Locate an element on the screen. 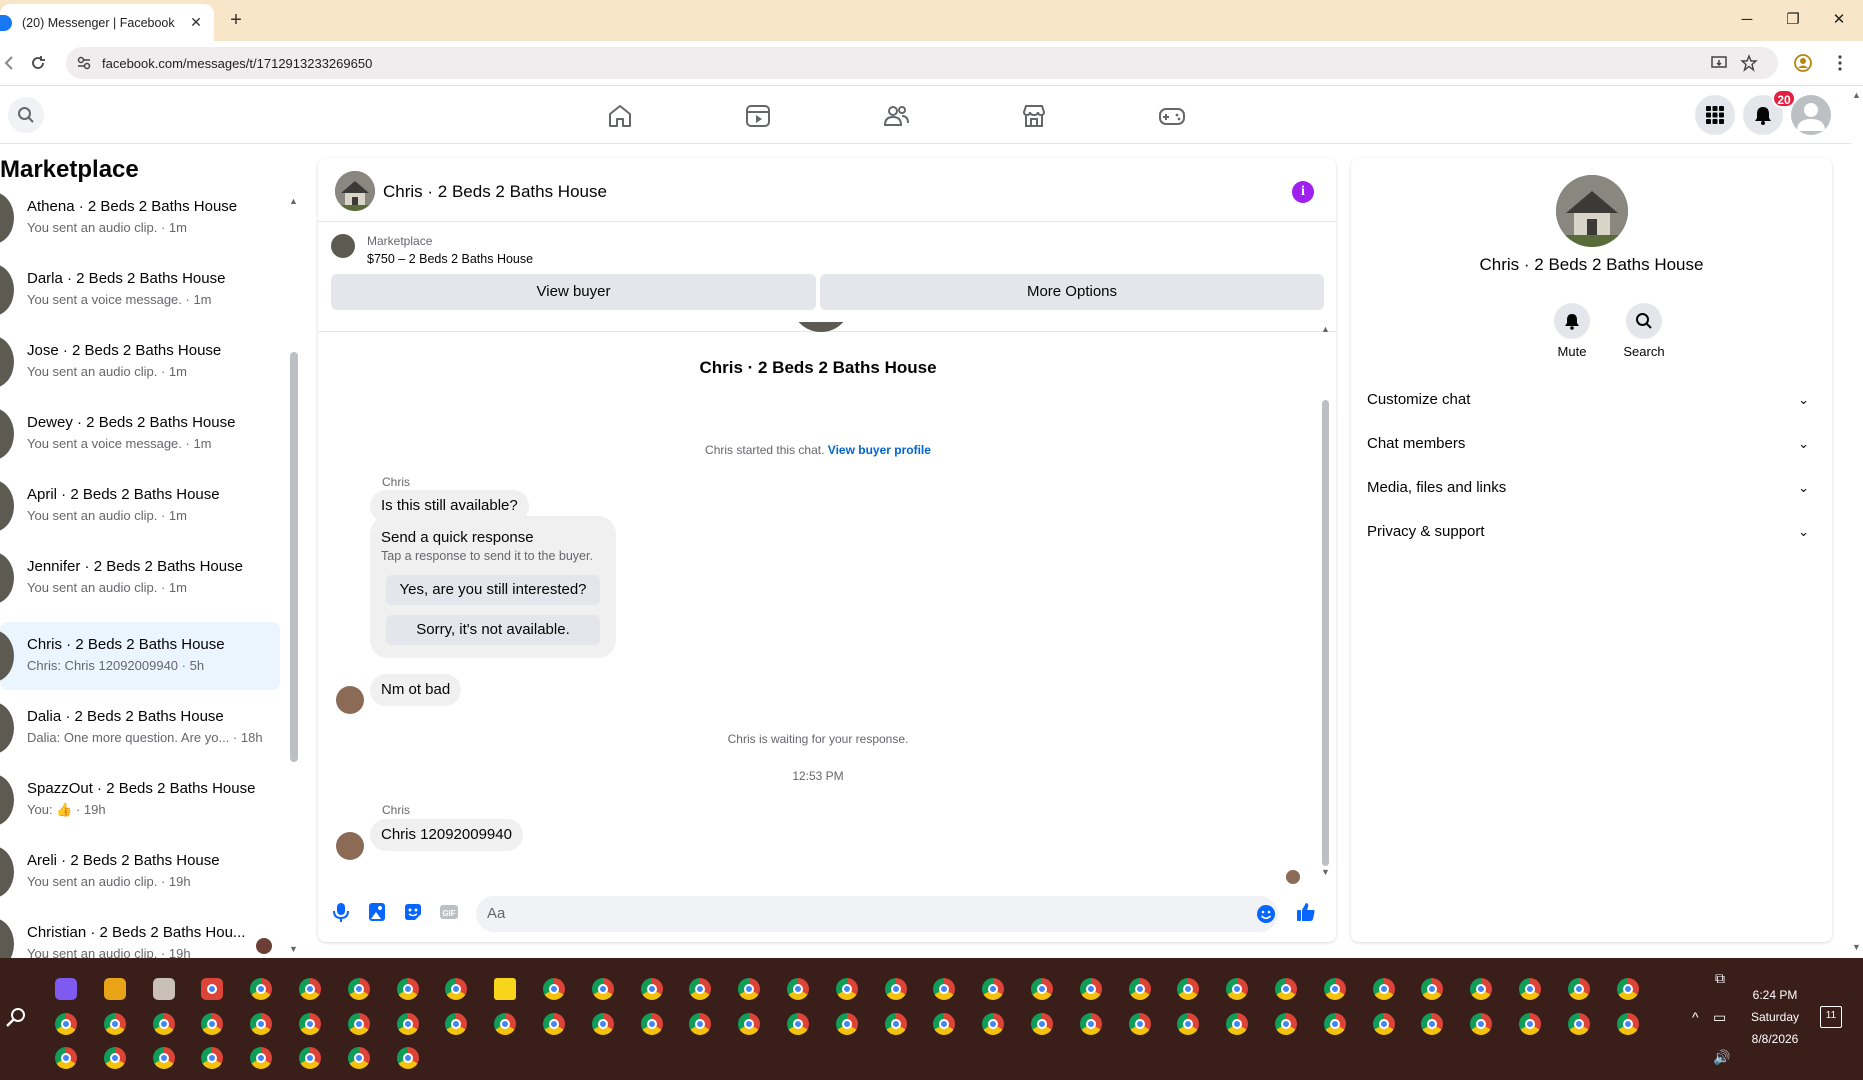 The image size is (1863, 1080). microphone-icon is located at coordinates (341, 912).